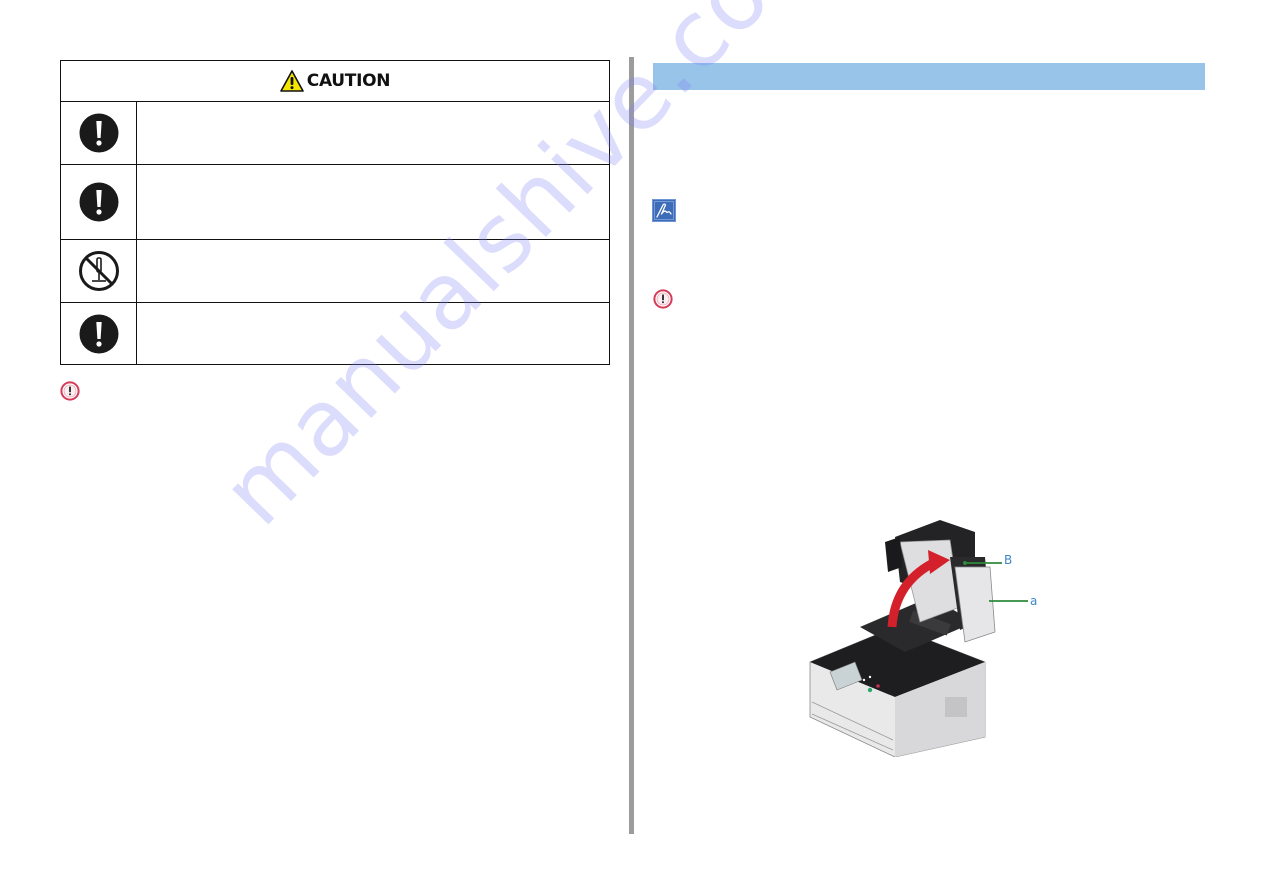 Image resolution: width=1263 pixels, height=893 pixels. I want to click on printer-illustration, so click(918, 638).